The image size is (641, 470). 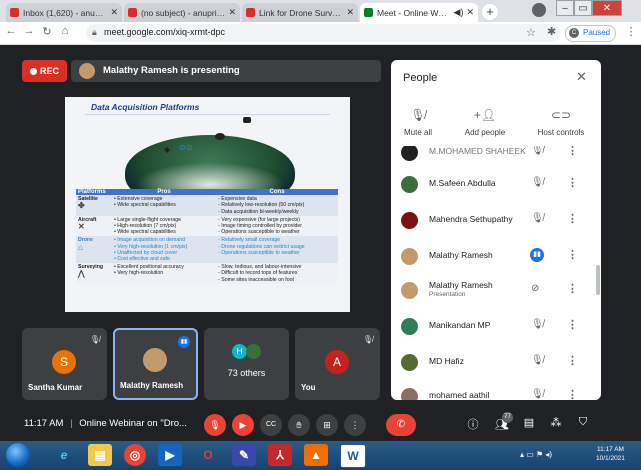 I want to click on others-tile: H 73 others, so click(x=246, y=364).